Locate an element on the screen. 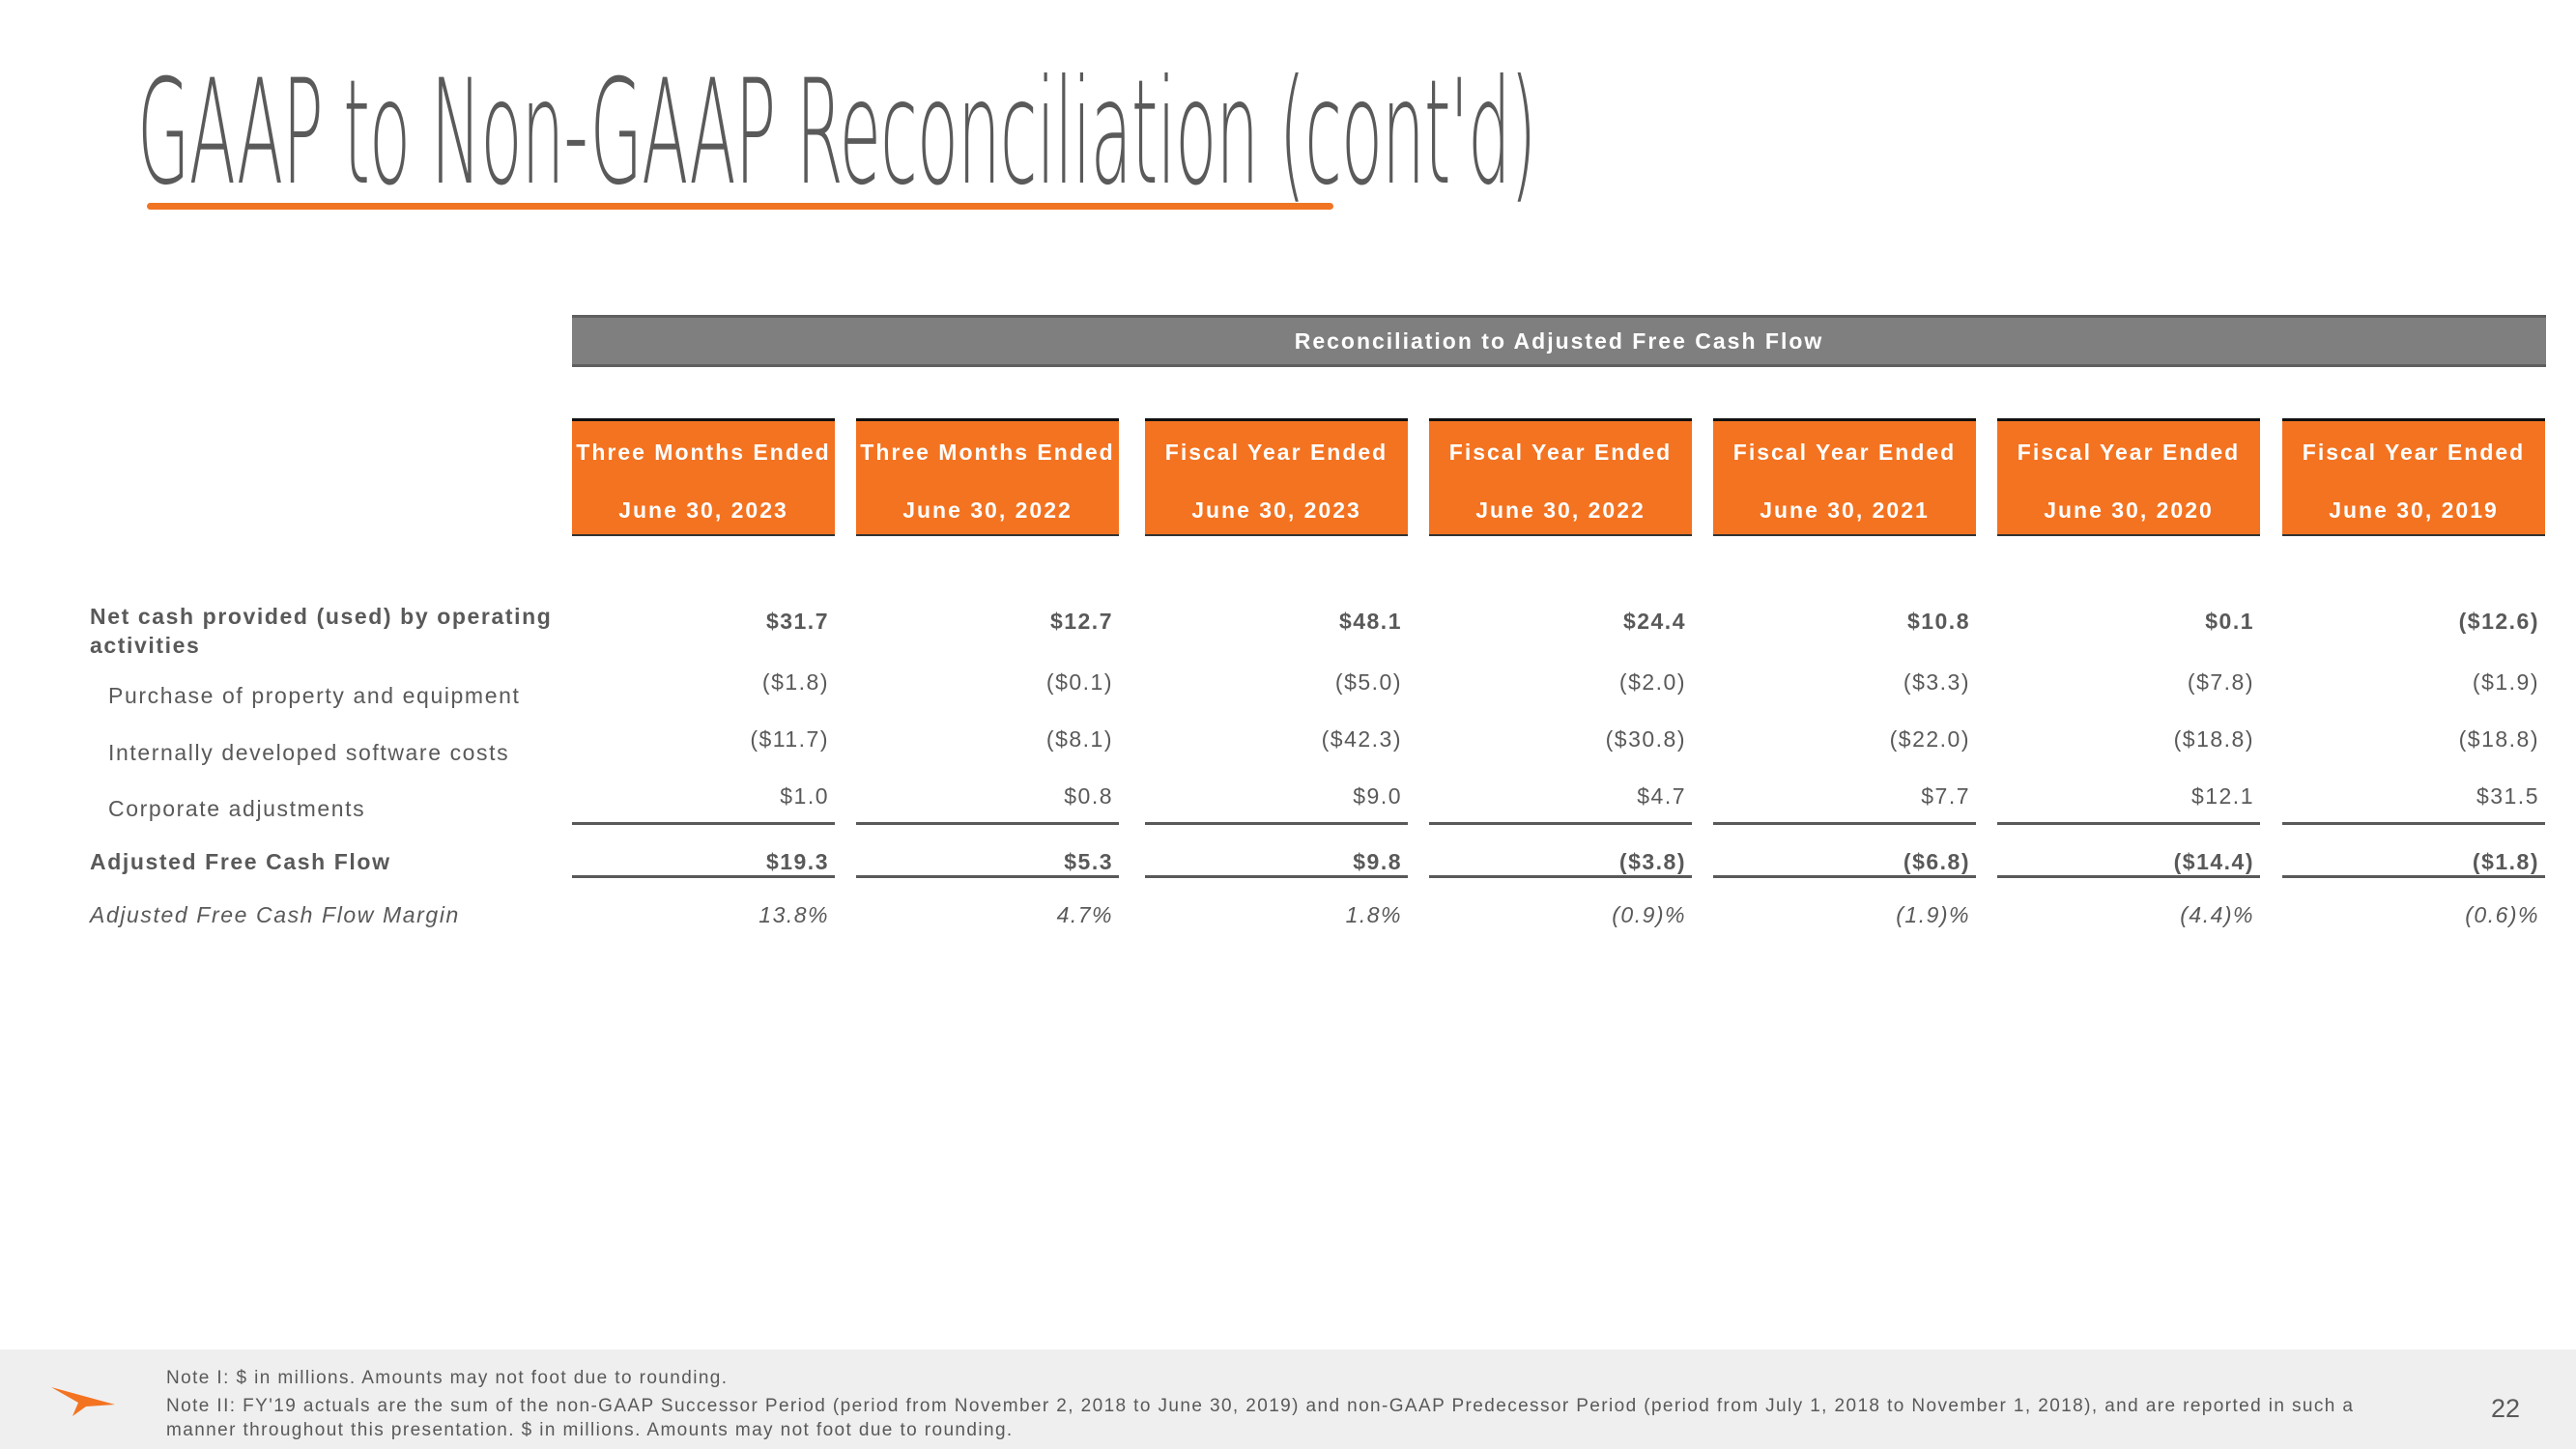  row-label: Adjusted Free Cash Flow Margin is located at coordinates (275, 914).